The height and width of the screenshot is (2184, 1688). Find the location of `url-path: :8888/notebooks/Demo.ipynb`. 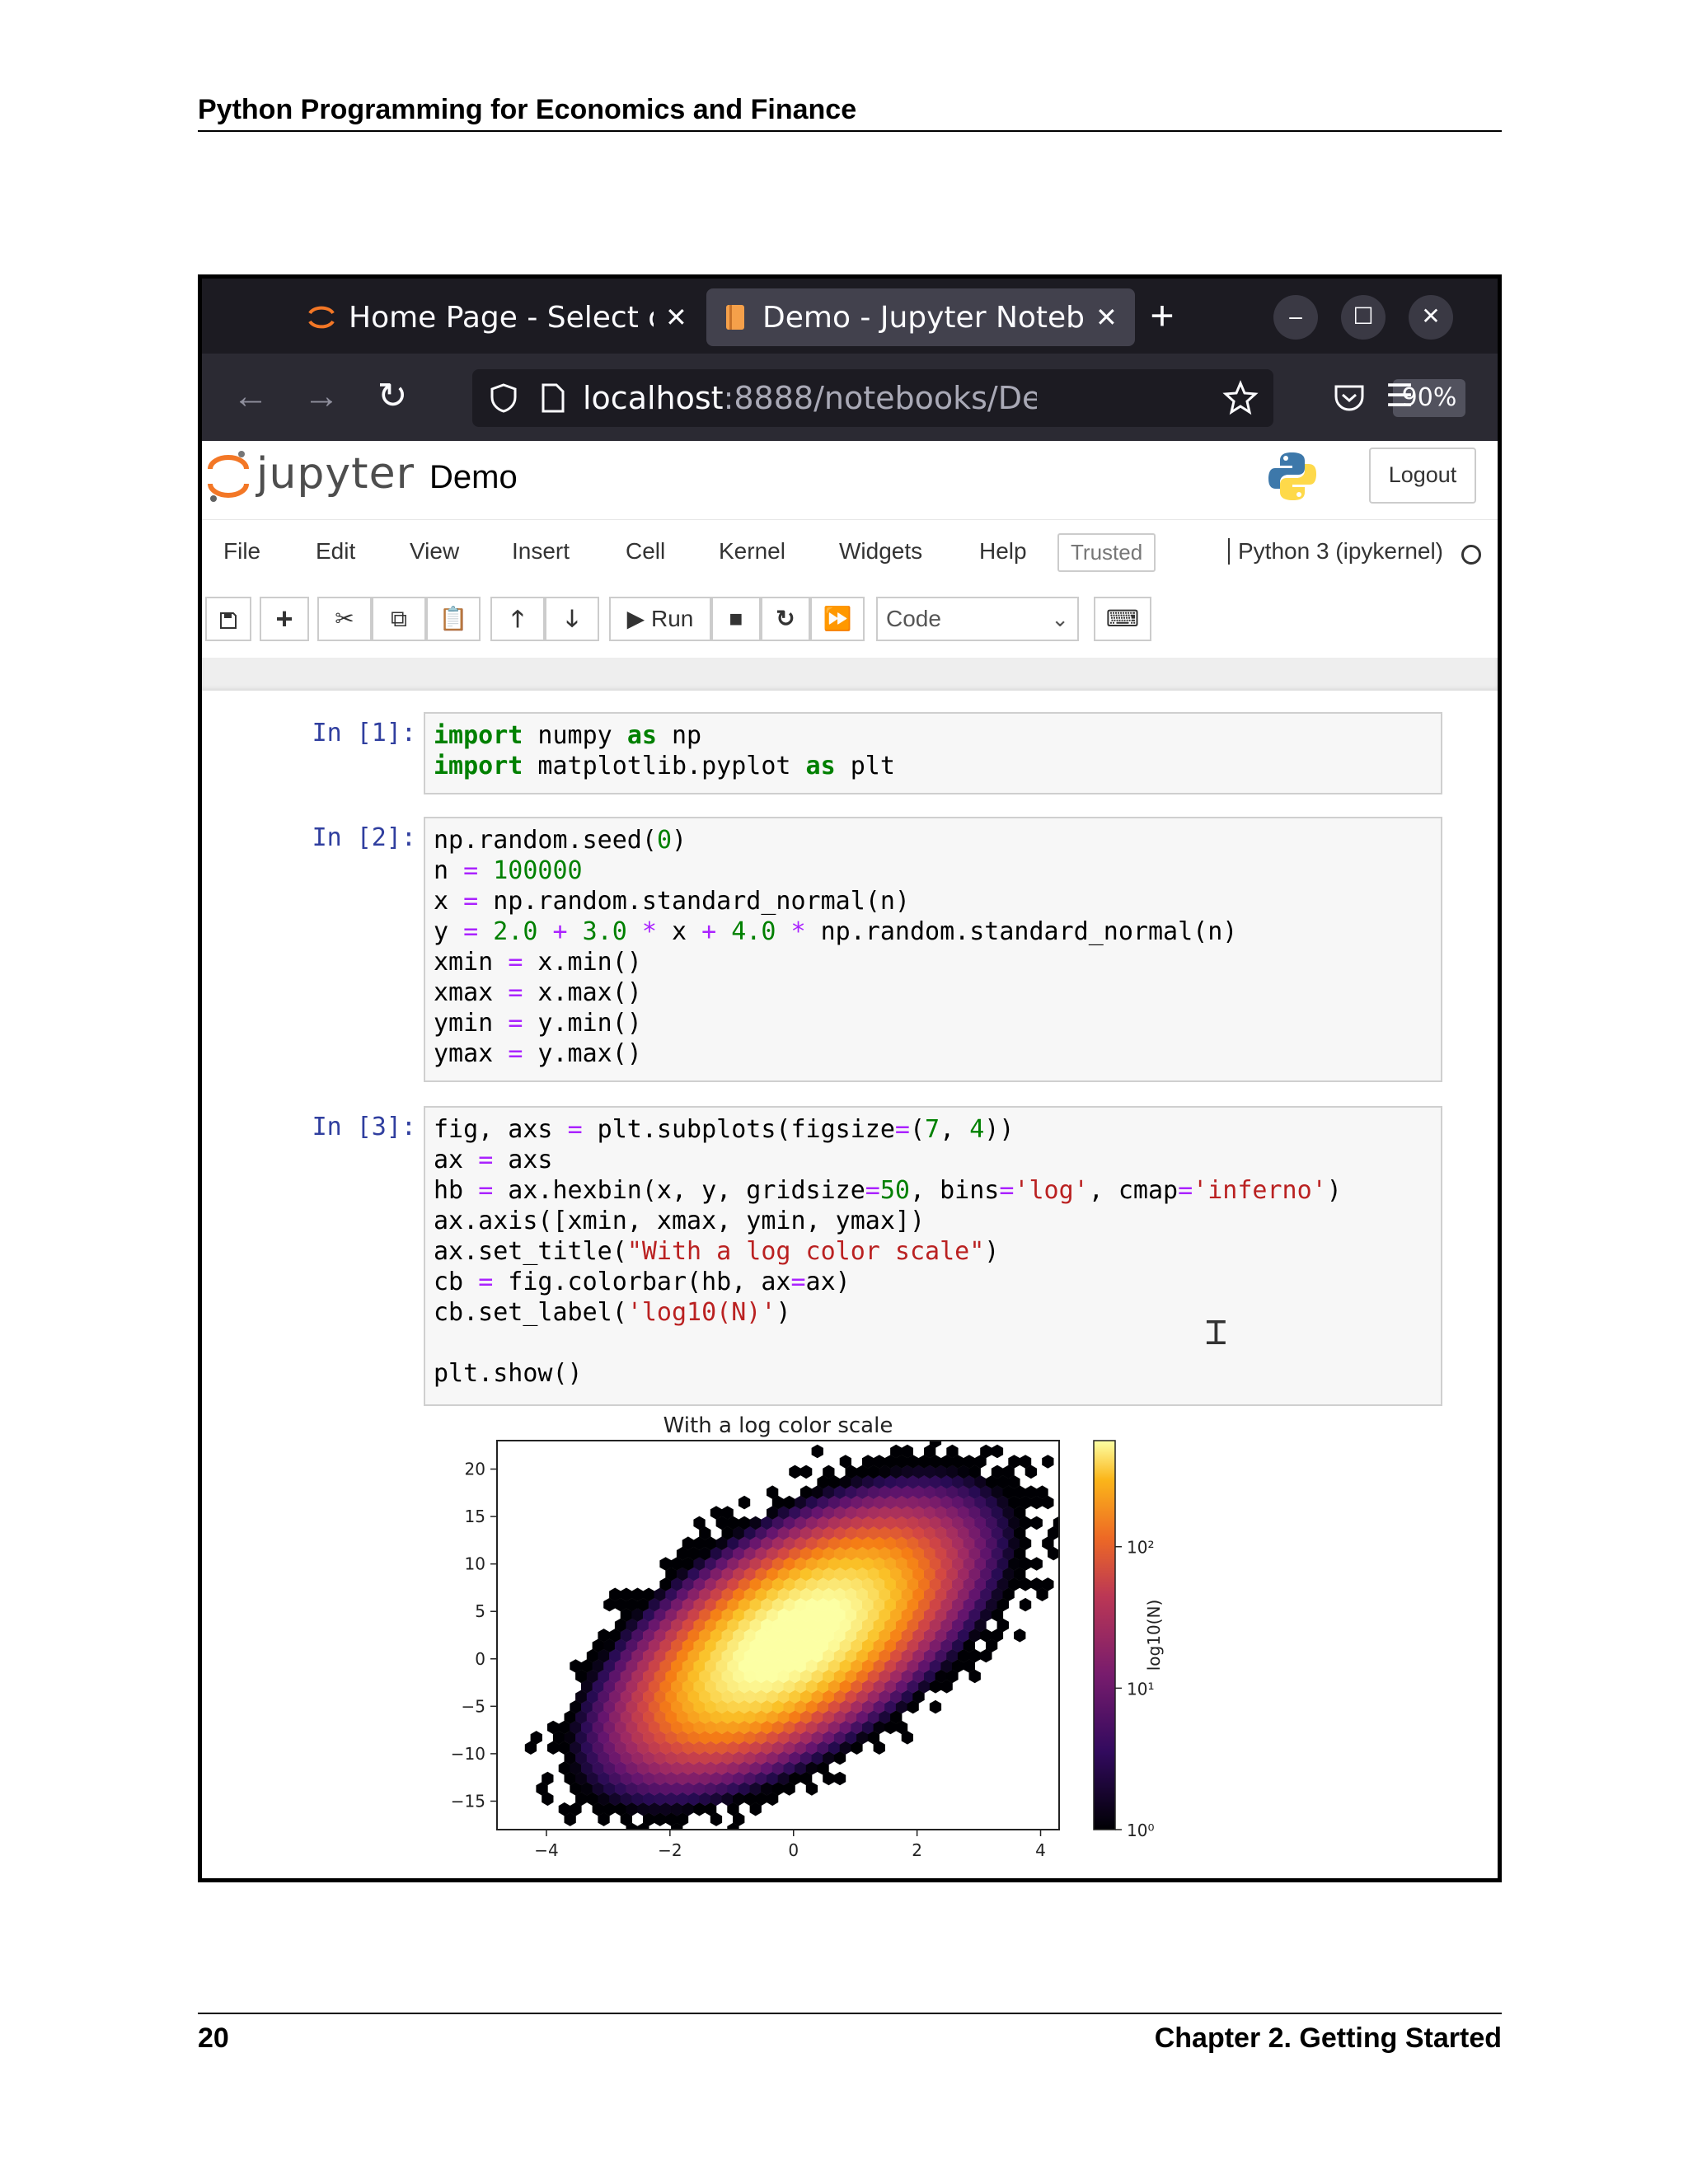

url-path: :8888/notebooks/Demo.ipynb is located at coordinates (880, 398).